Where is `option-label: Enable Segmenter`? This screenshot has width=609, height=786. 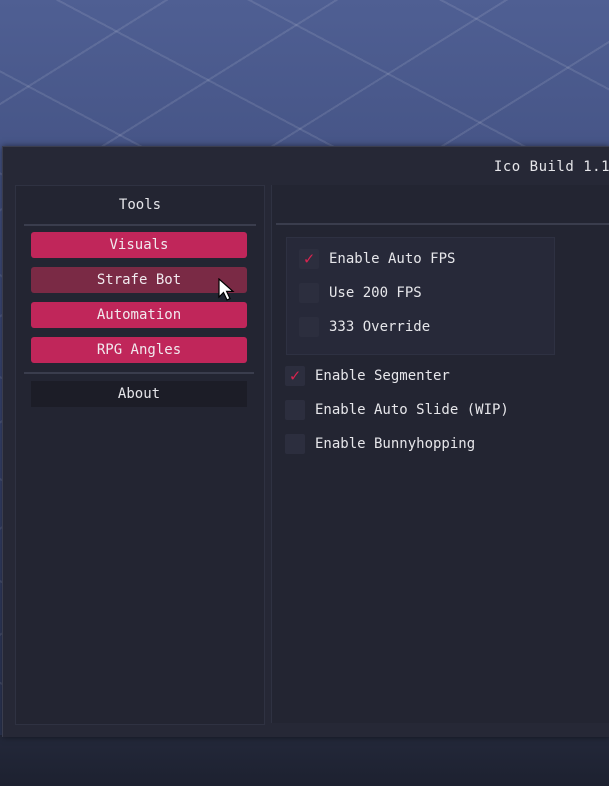 option-label: Enable Segmenter is located at coordinates (382, 376).